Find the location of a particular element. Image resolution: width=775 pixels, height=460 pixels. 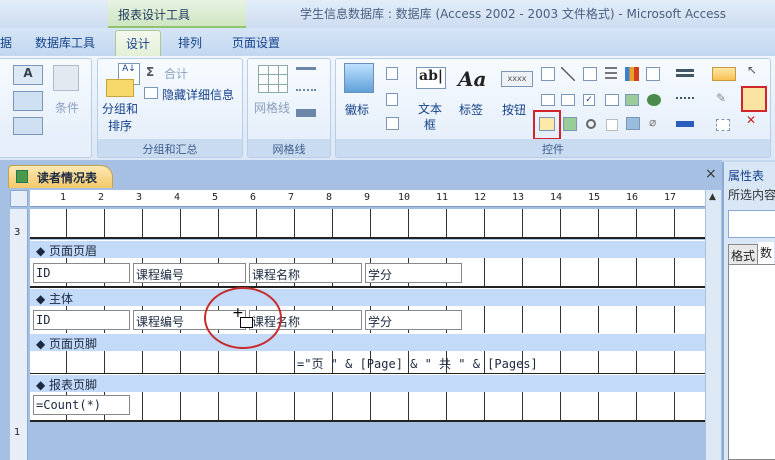

tab-data: 数 is located at coordinates (766, 253).